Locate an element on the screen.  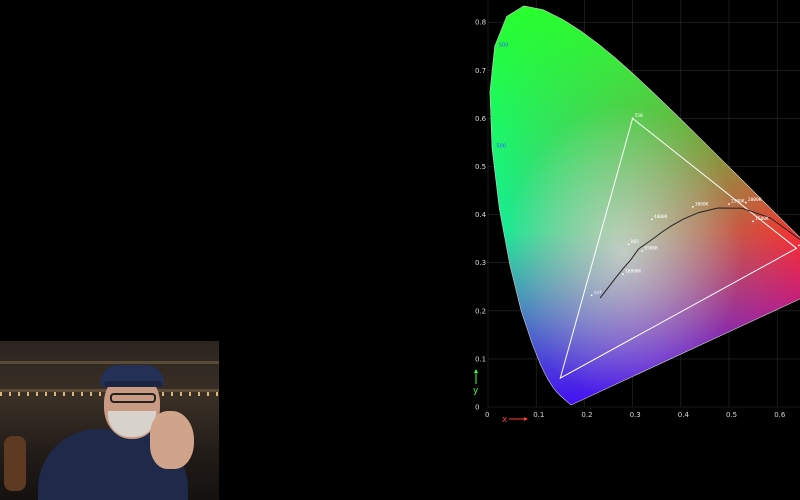
point-label: 3000K is located at coordinates (702, 204).